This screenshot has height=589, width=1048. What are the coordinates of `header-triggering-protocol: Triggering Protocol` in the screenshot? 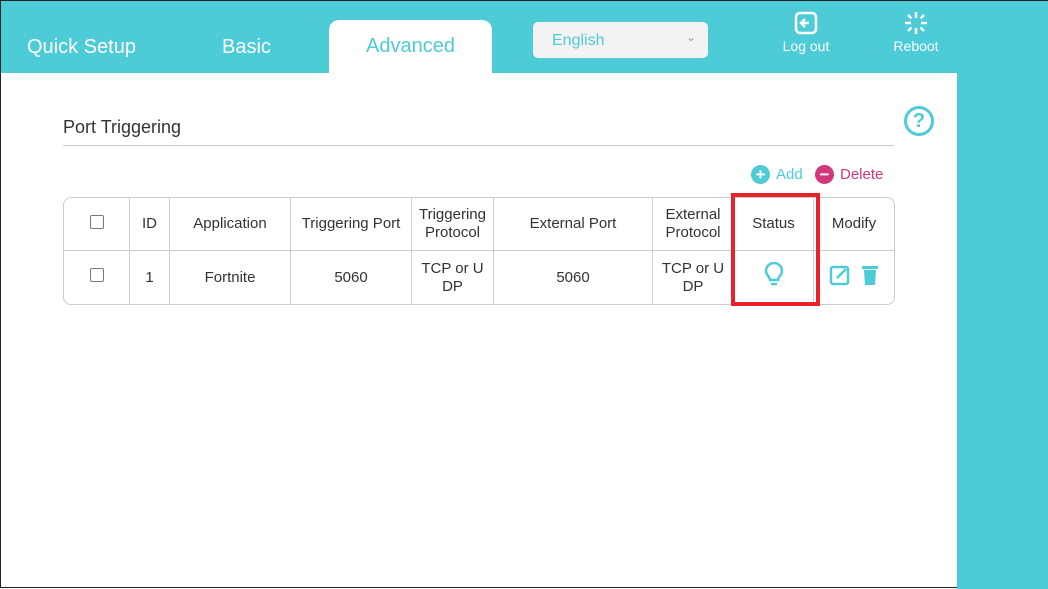 It's located at (453, 224).